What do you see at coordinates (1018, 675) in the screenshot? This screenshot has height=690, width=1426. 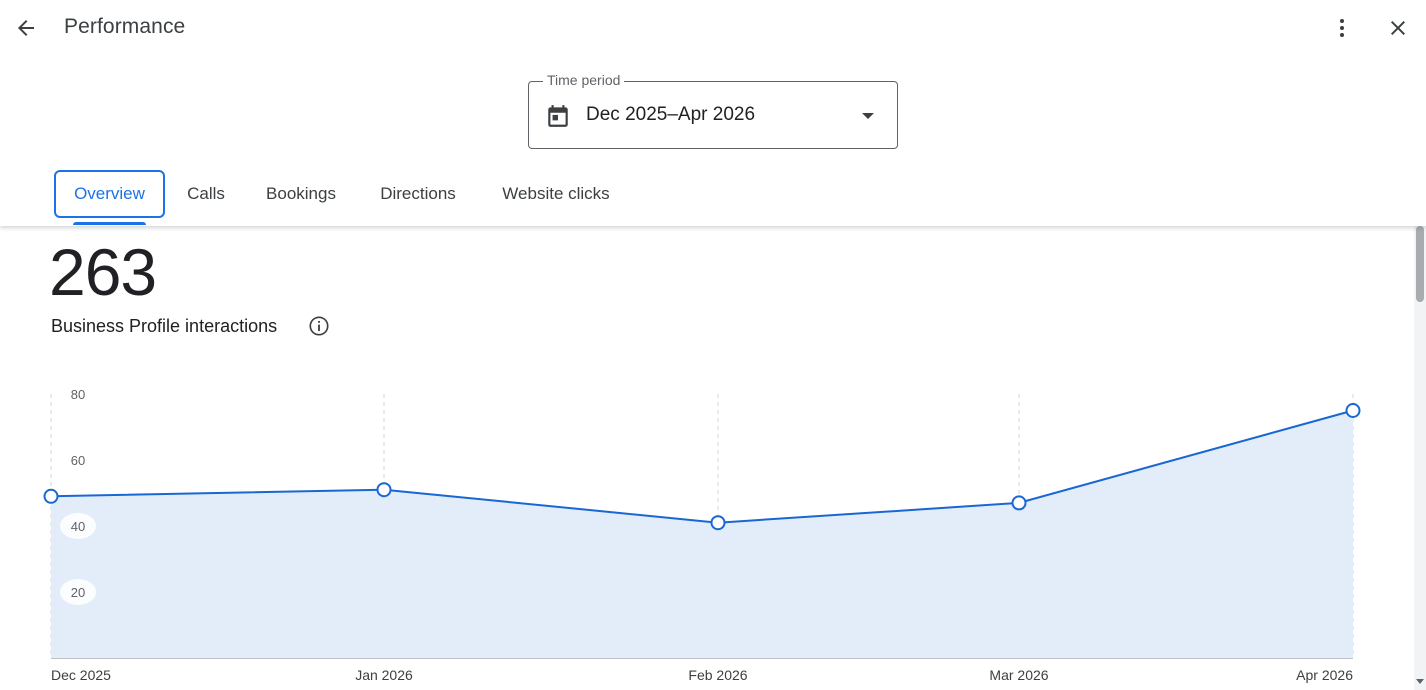 I see `x-tick-label: Mar 2026` at bounding box center [1018, 675].